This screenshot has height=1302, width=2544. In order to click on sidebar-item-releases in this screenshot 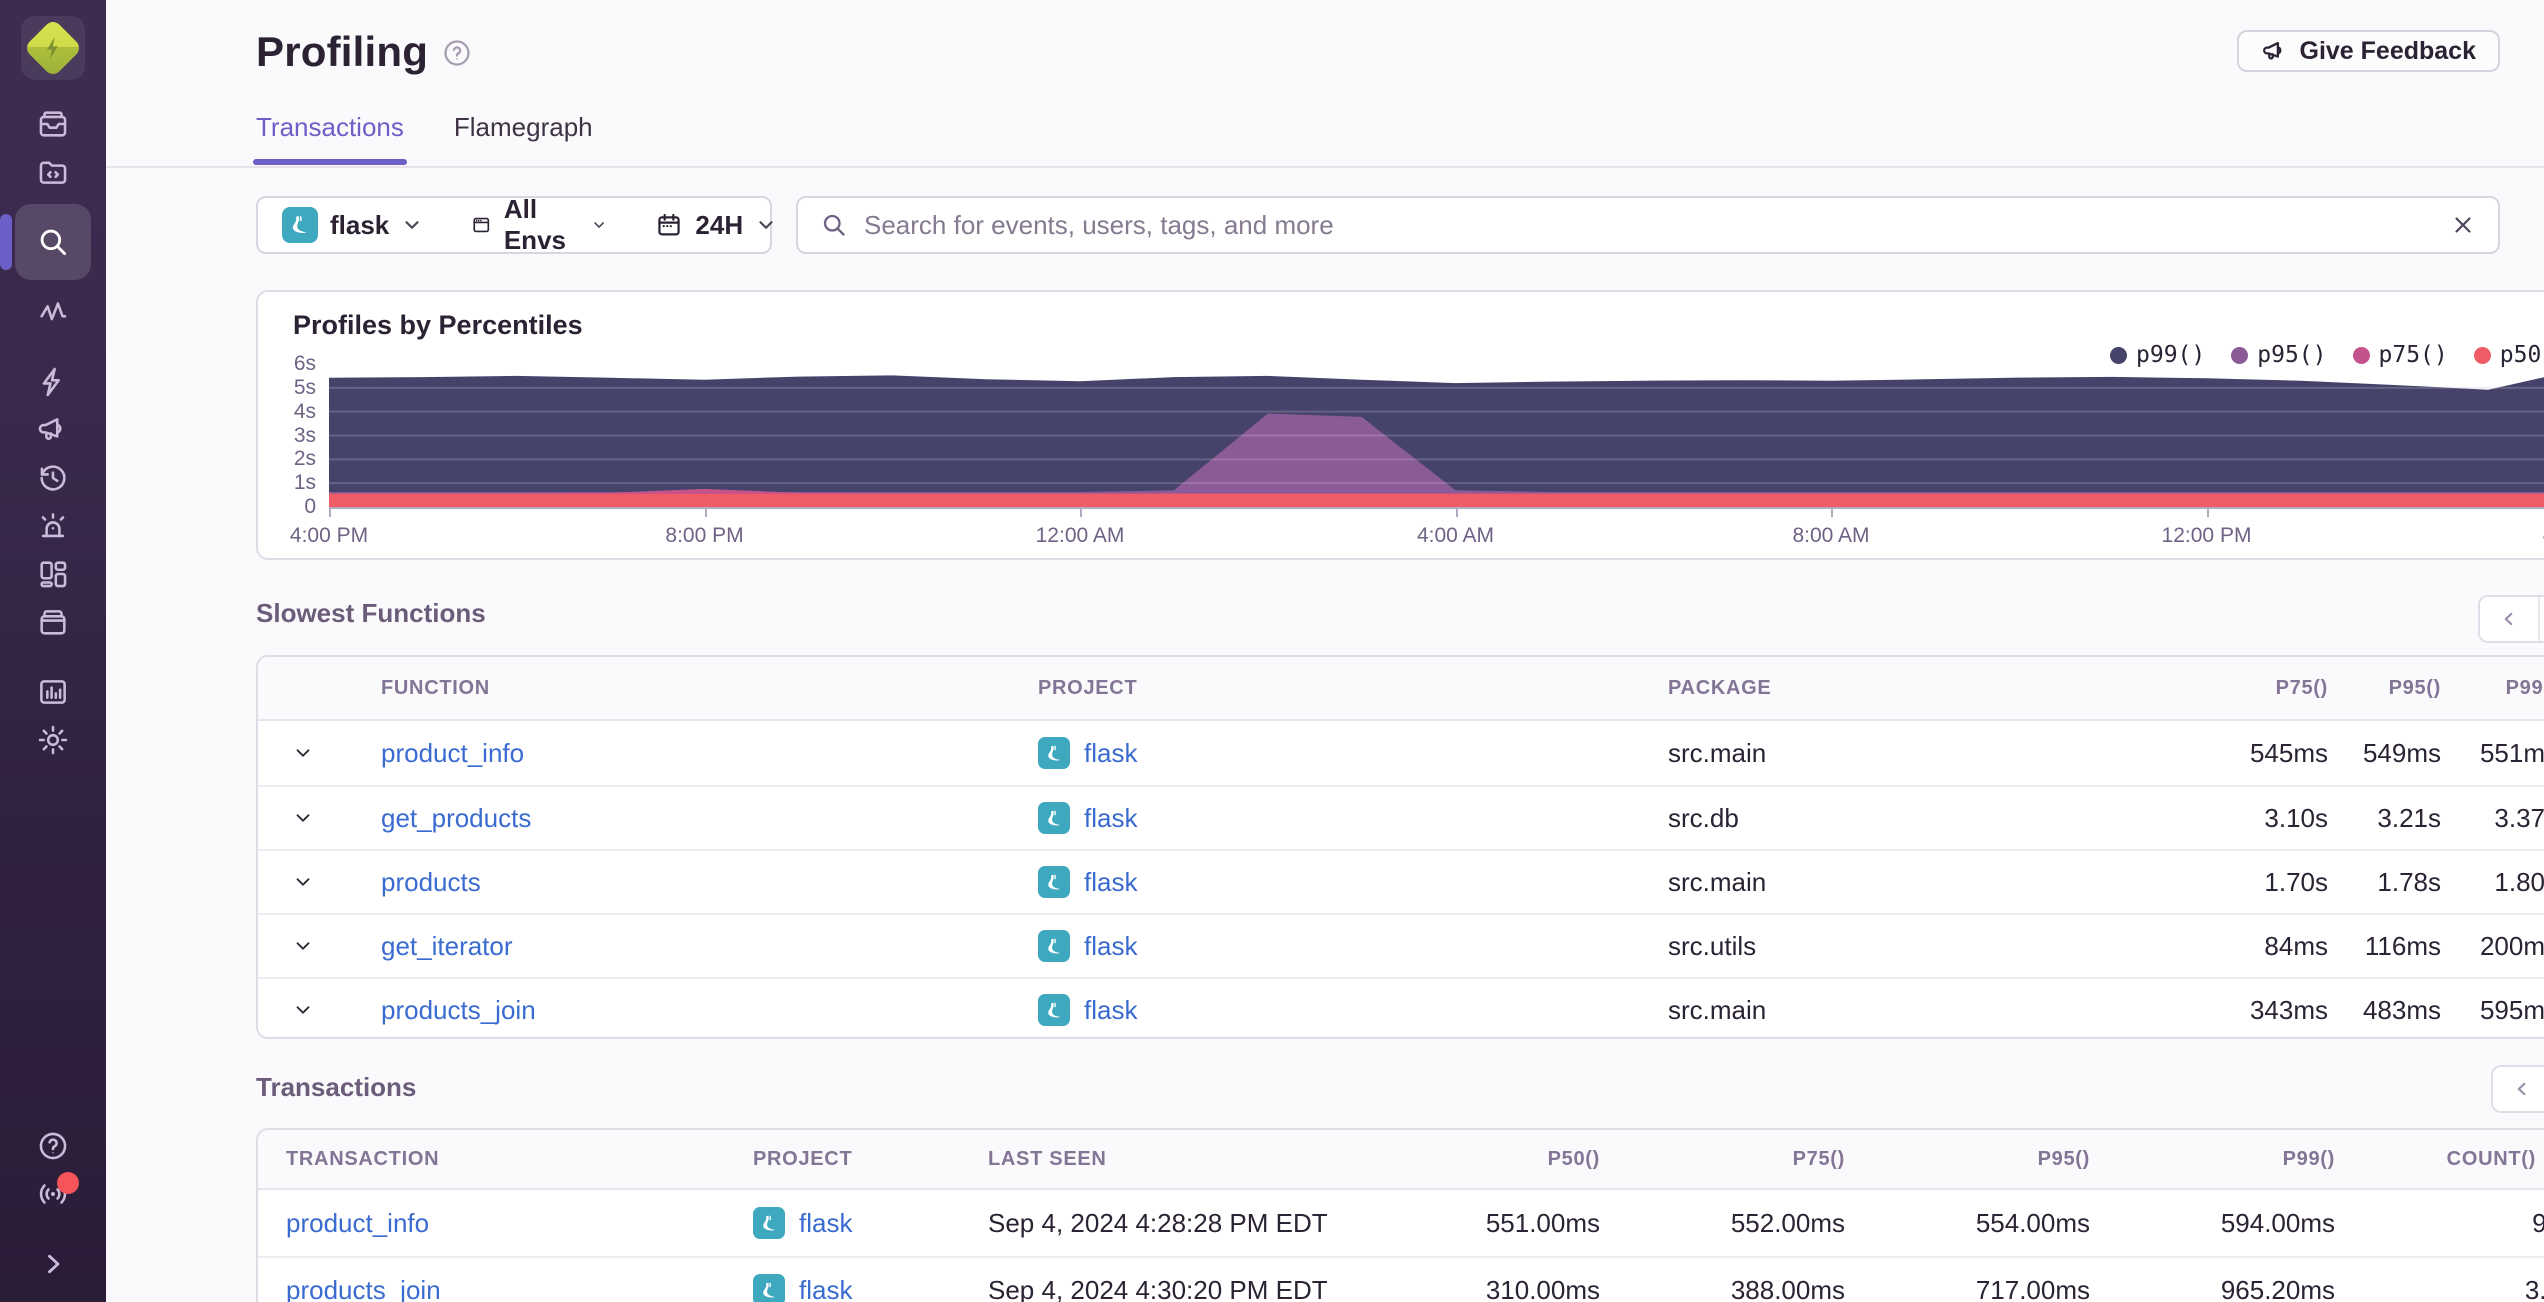, I will do `click(53, 622)`.